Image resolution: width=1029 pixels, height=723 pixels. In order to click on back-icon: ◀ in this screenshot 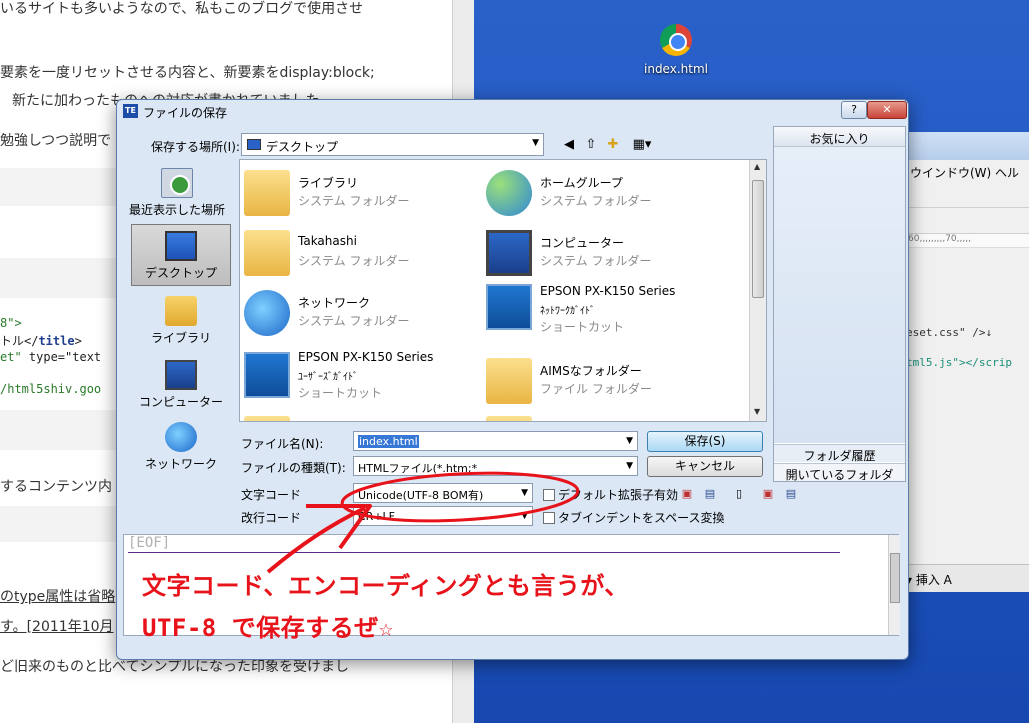, I will do `click(569, 145)`.